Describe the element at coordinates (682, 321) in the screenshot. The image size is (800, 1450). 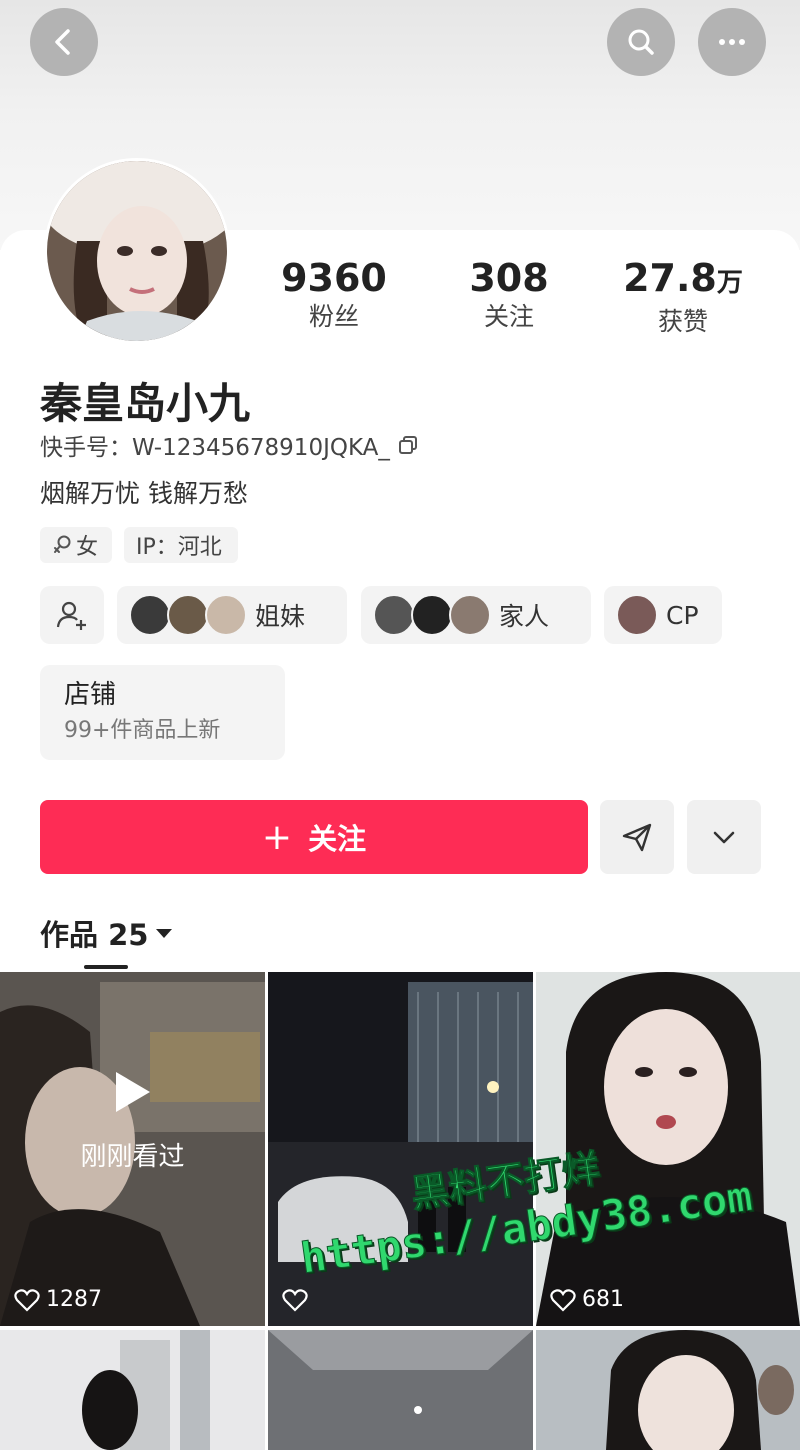
I see `stat-label: 获赞` at that location.